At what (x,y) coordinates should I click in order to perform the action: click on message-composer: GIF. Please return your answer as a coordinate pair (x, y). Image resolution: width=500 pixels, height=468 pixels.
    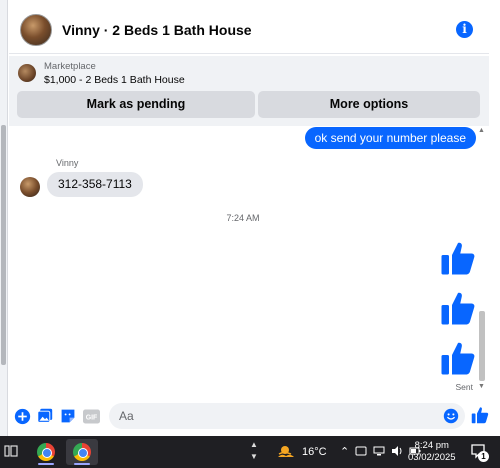
    Looking at the image, I should click on (249, 416).